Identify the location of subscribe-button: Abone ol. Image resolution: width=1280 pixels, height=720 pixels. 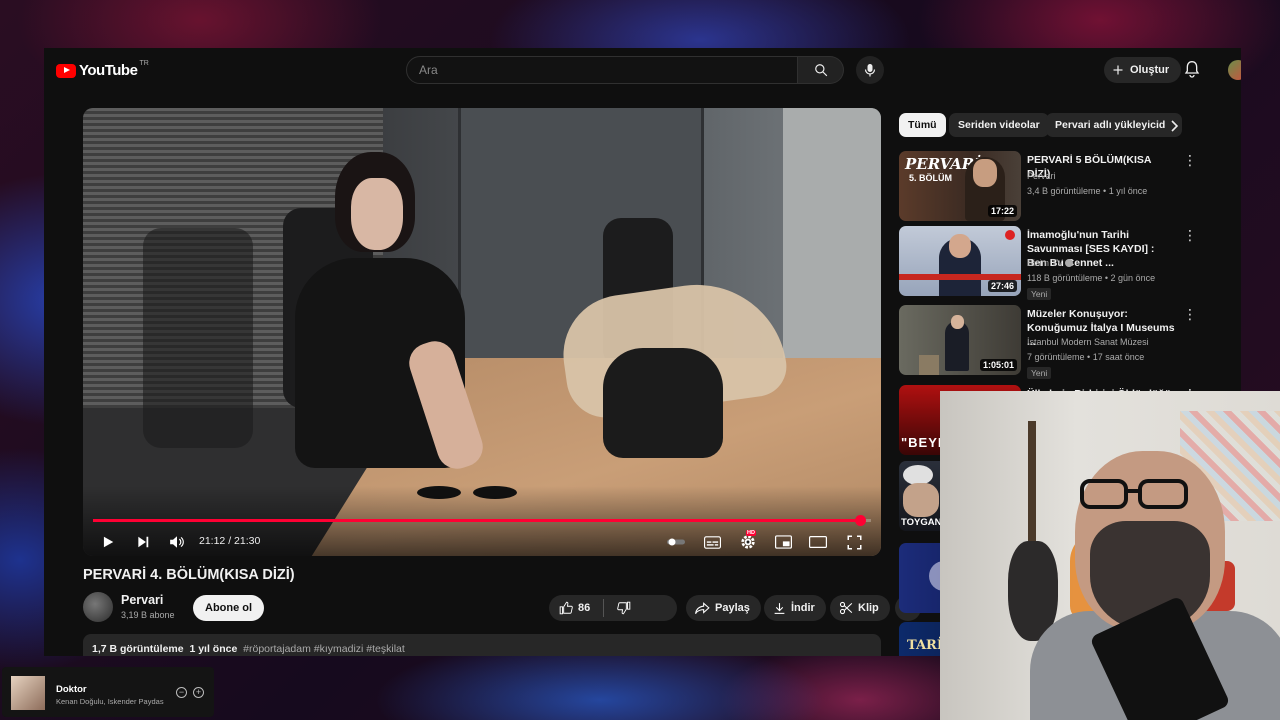
(229, 608).